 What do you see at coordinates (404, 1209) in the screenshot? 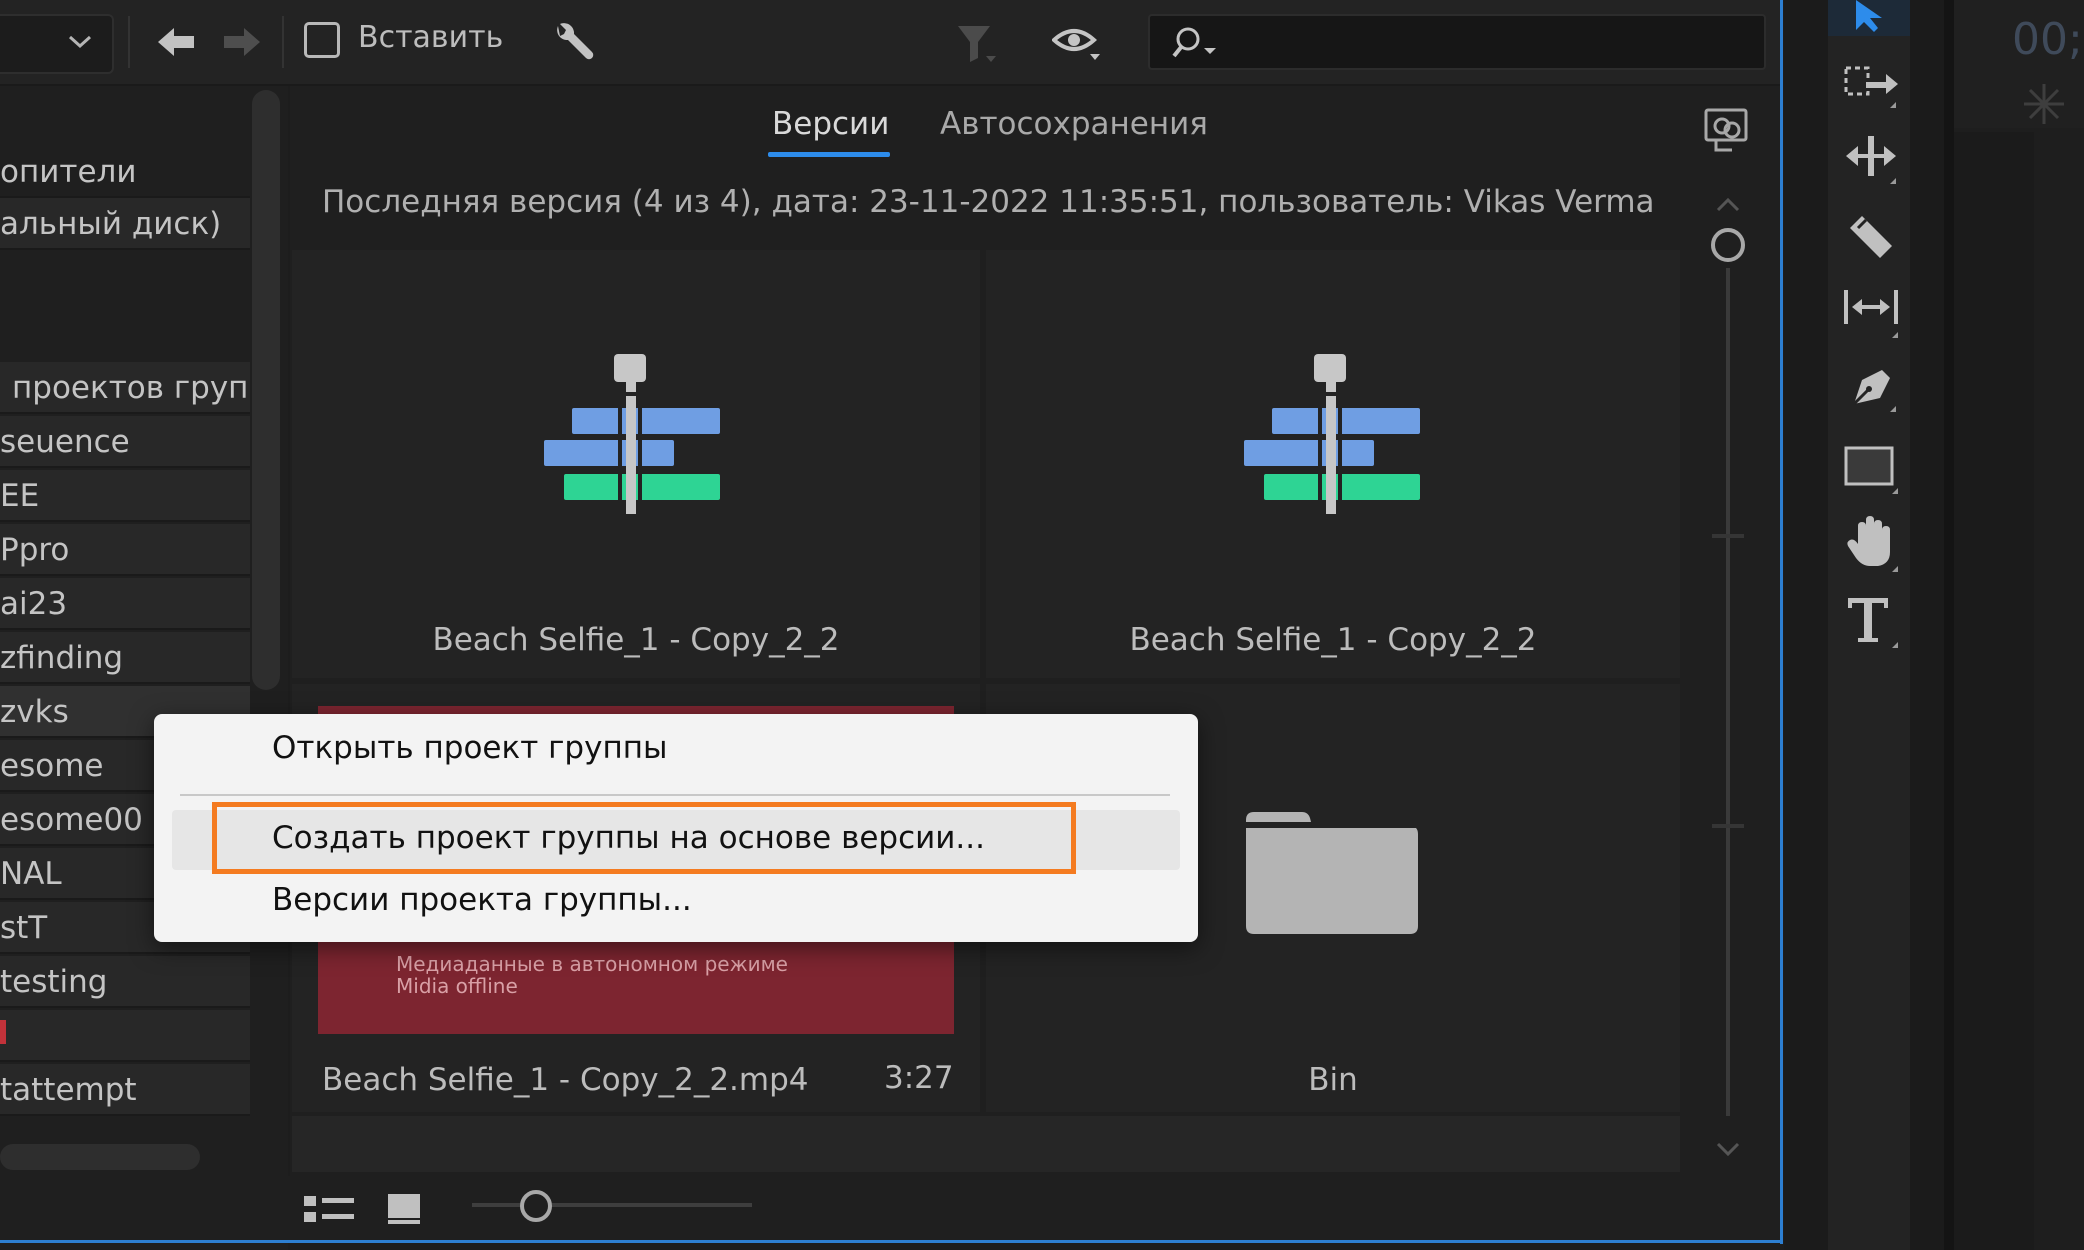
I see `icon-view-icon` at bounding box center [404, 1209].